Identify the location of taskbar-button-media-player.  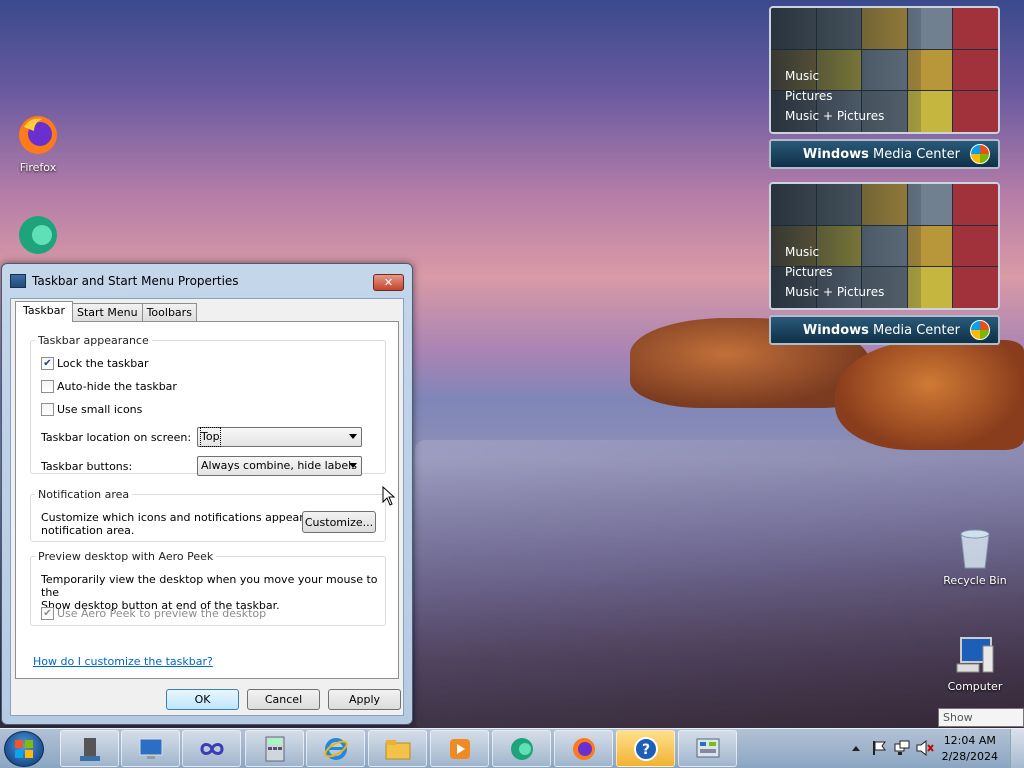
(459, 748).